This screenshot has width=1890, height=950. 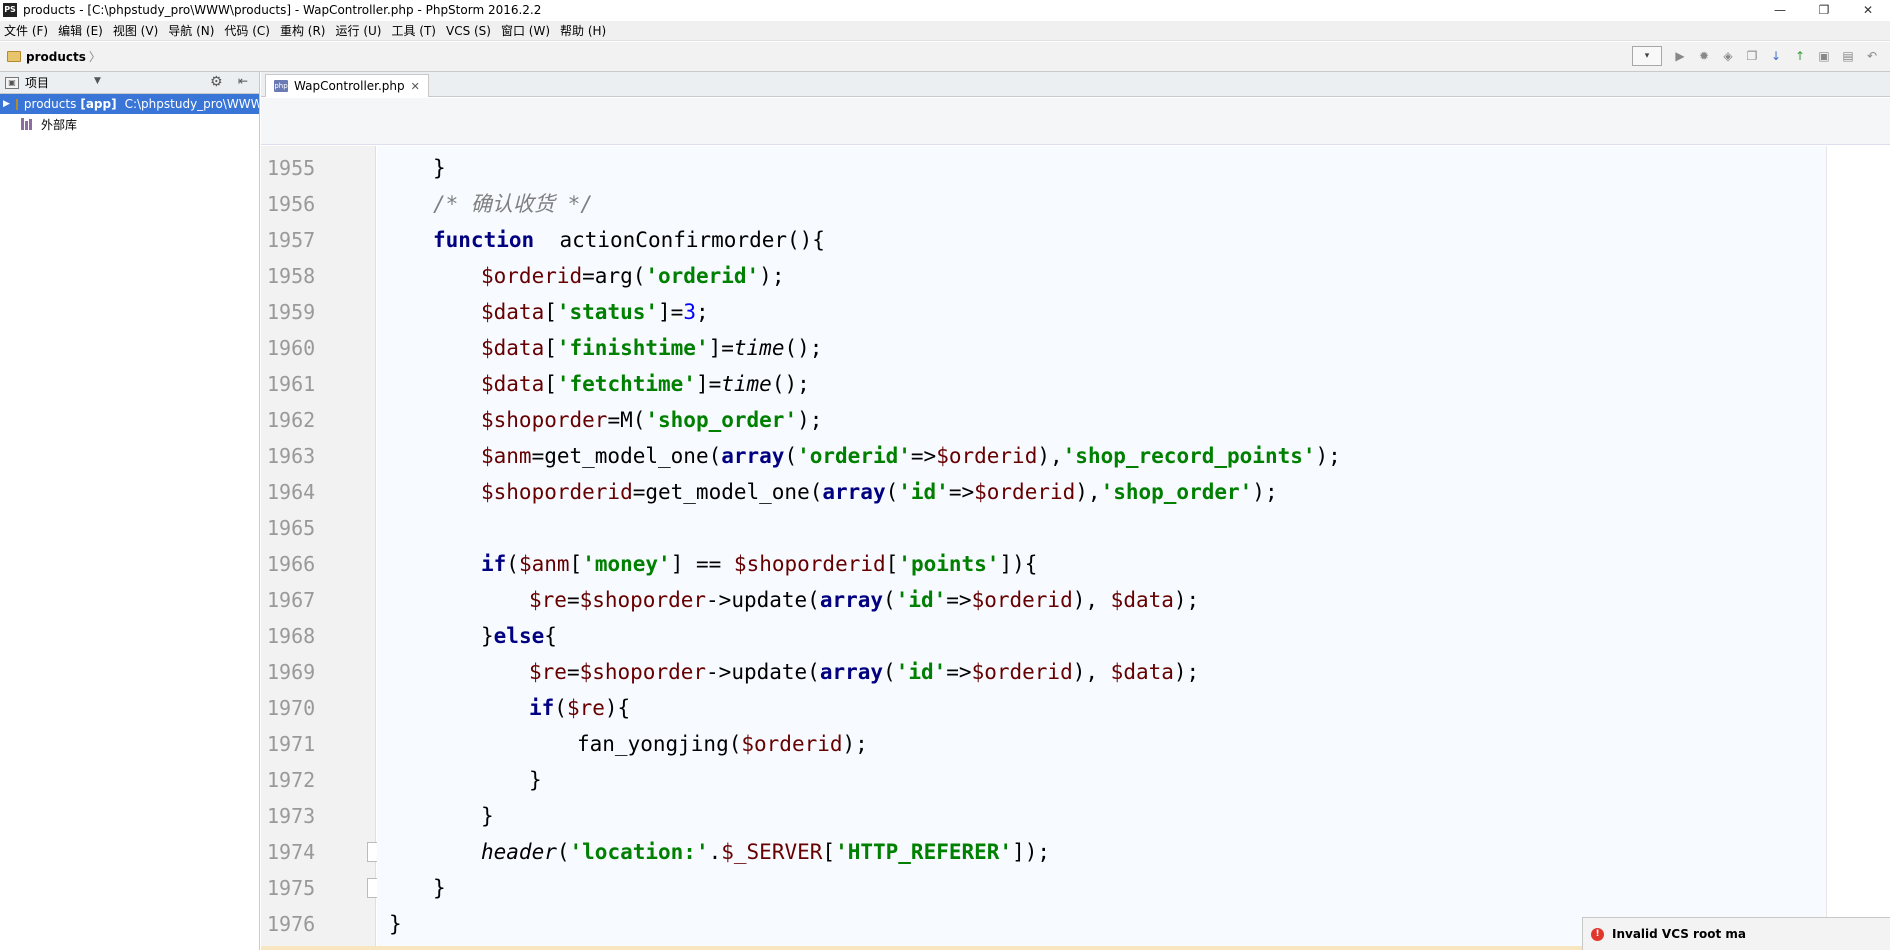 I want to click on navigation-bar: products 〉 ▾ ▶ ✹ ◈ ❐ ↓ ↑ ▣ ▤ ↶, so click(x=945, y=57).